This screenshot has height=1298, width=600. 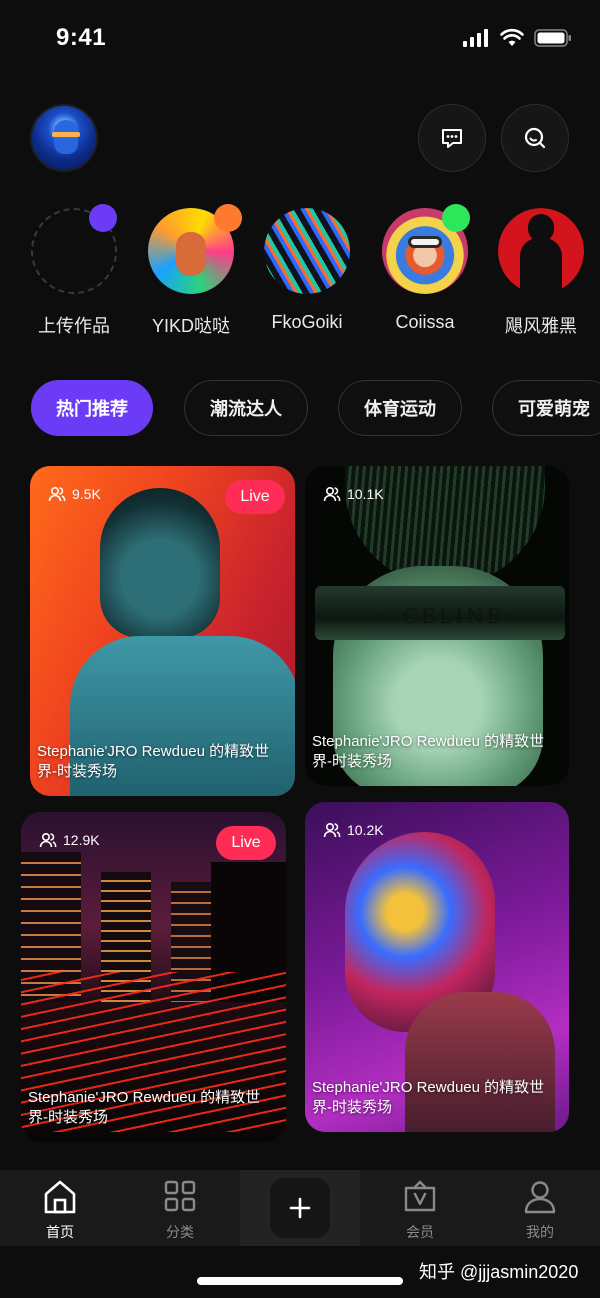 What do you see at coordinates (307, 322) in the screenshot?
I see `story-label: FkoGoiki` at bounding box center [307, 322].